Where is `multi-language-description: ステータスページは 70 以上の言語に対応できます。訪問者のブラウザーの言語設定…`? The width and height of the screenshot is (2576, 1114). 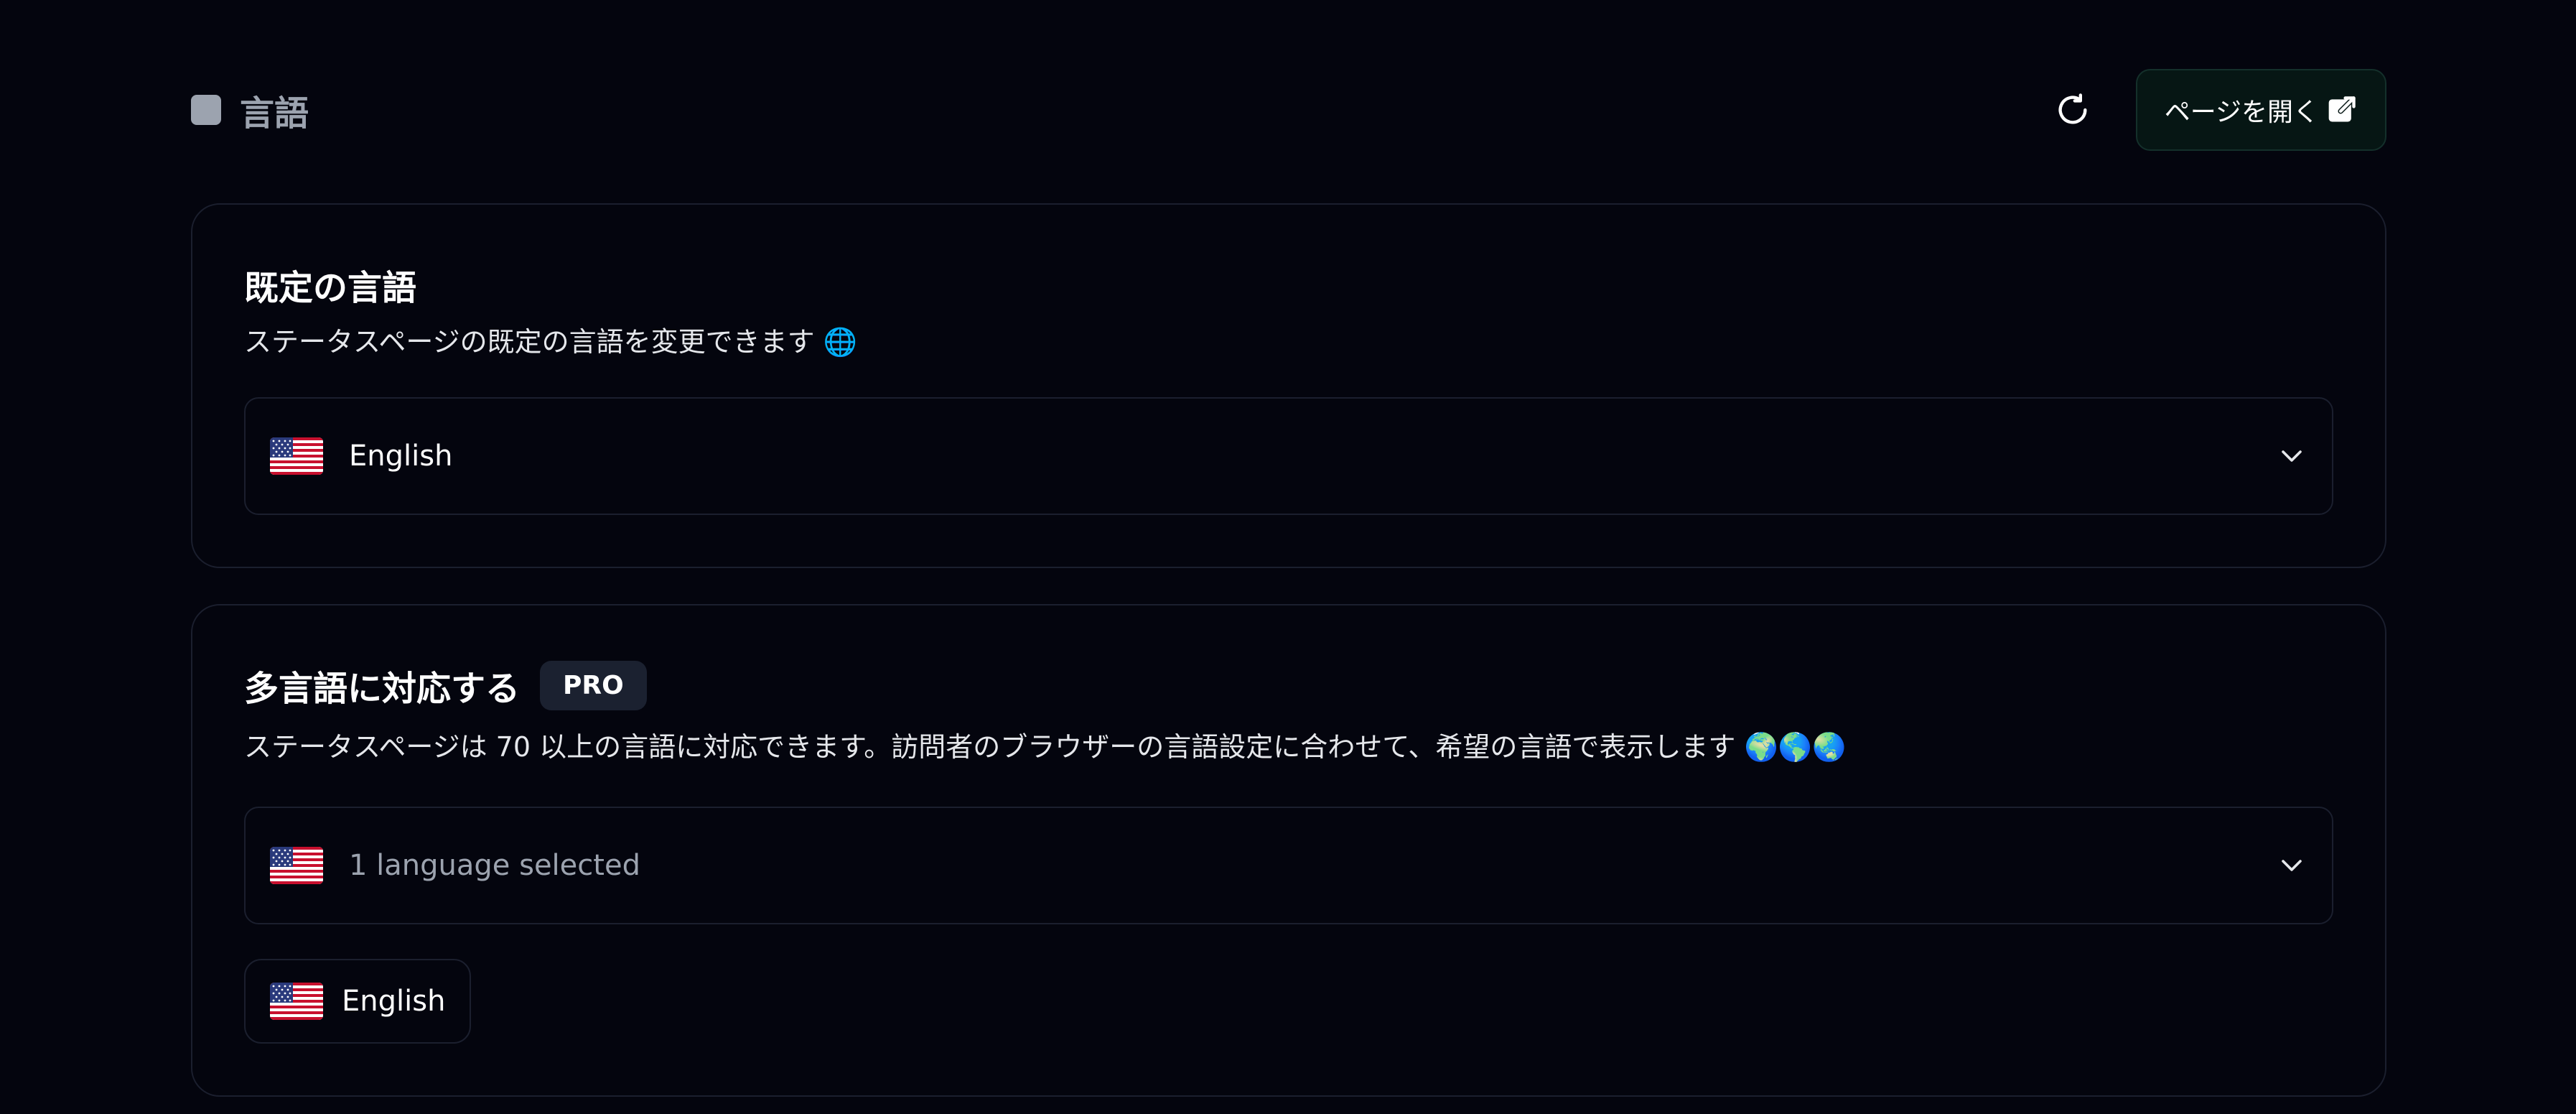
multi-language-description: ステータスページは 70 以上の言語に対応できます。訪問者のブラウザーの言語設定… is located at coordinates (1045, 747).